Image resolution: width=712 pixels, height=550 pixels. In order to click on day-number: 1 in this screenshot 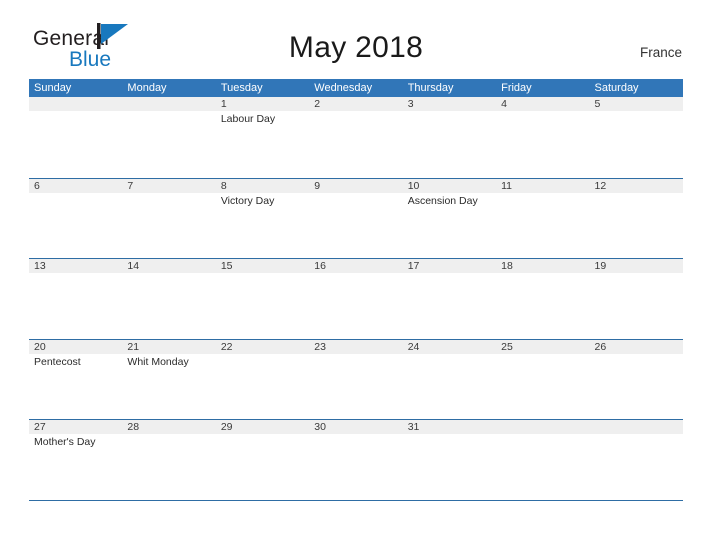, I will do `click(262, 104)`.